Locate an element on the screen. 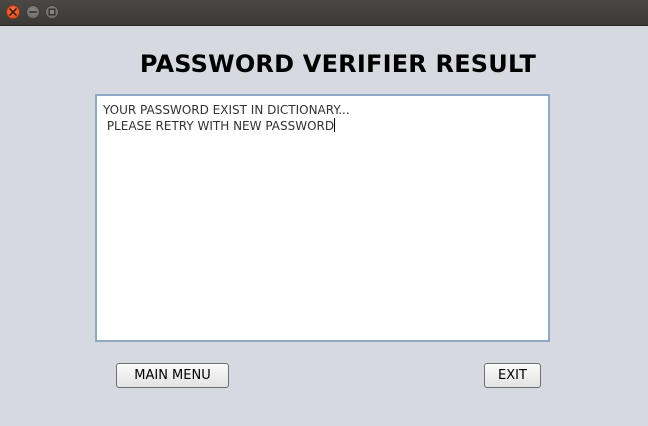 The width and height of the screenshot is (648, 426). exit-button: EXIT is located at coordinates (512, 375).